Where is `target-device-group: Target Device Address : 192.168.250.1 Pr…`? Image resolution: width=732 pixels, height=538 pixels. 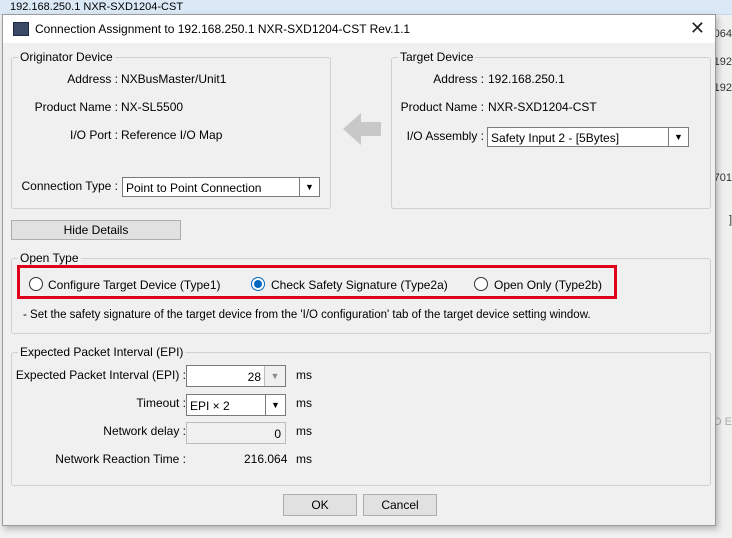 target-device-group: Target Device Address : 192.168.250.1 Pr… is located at coordinates (551, 129).